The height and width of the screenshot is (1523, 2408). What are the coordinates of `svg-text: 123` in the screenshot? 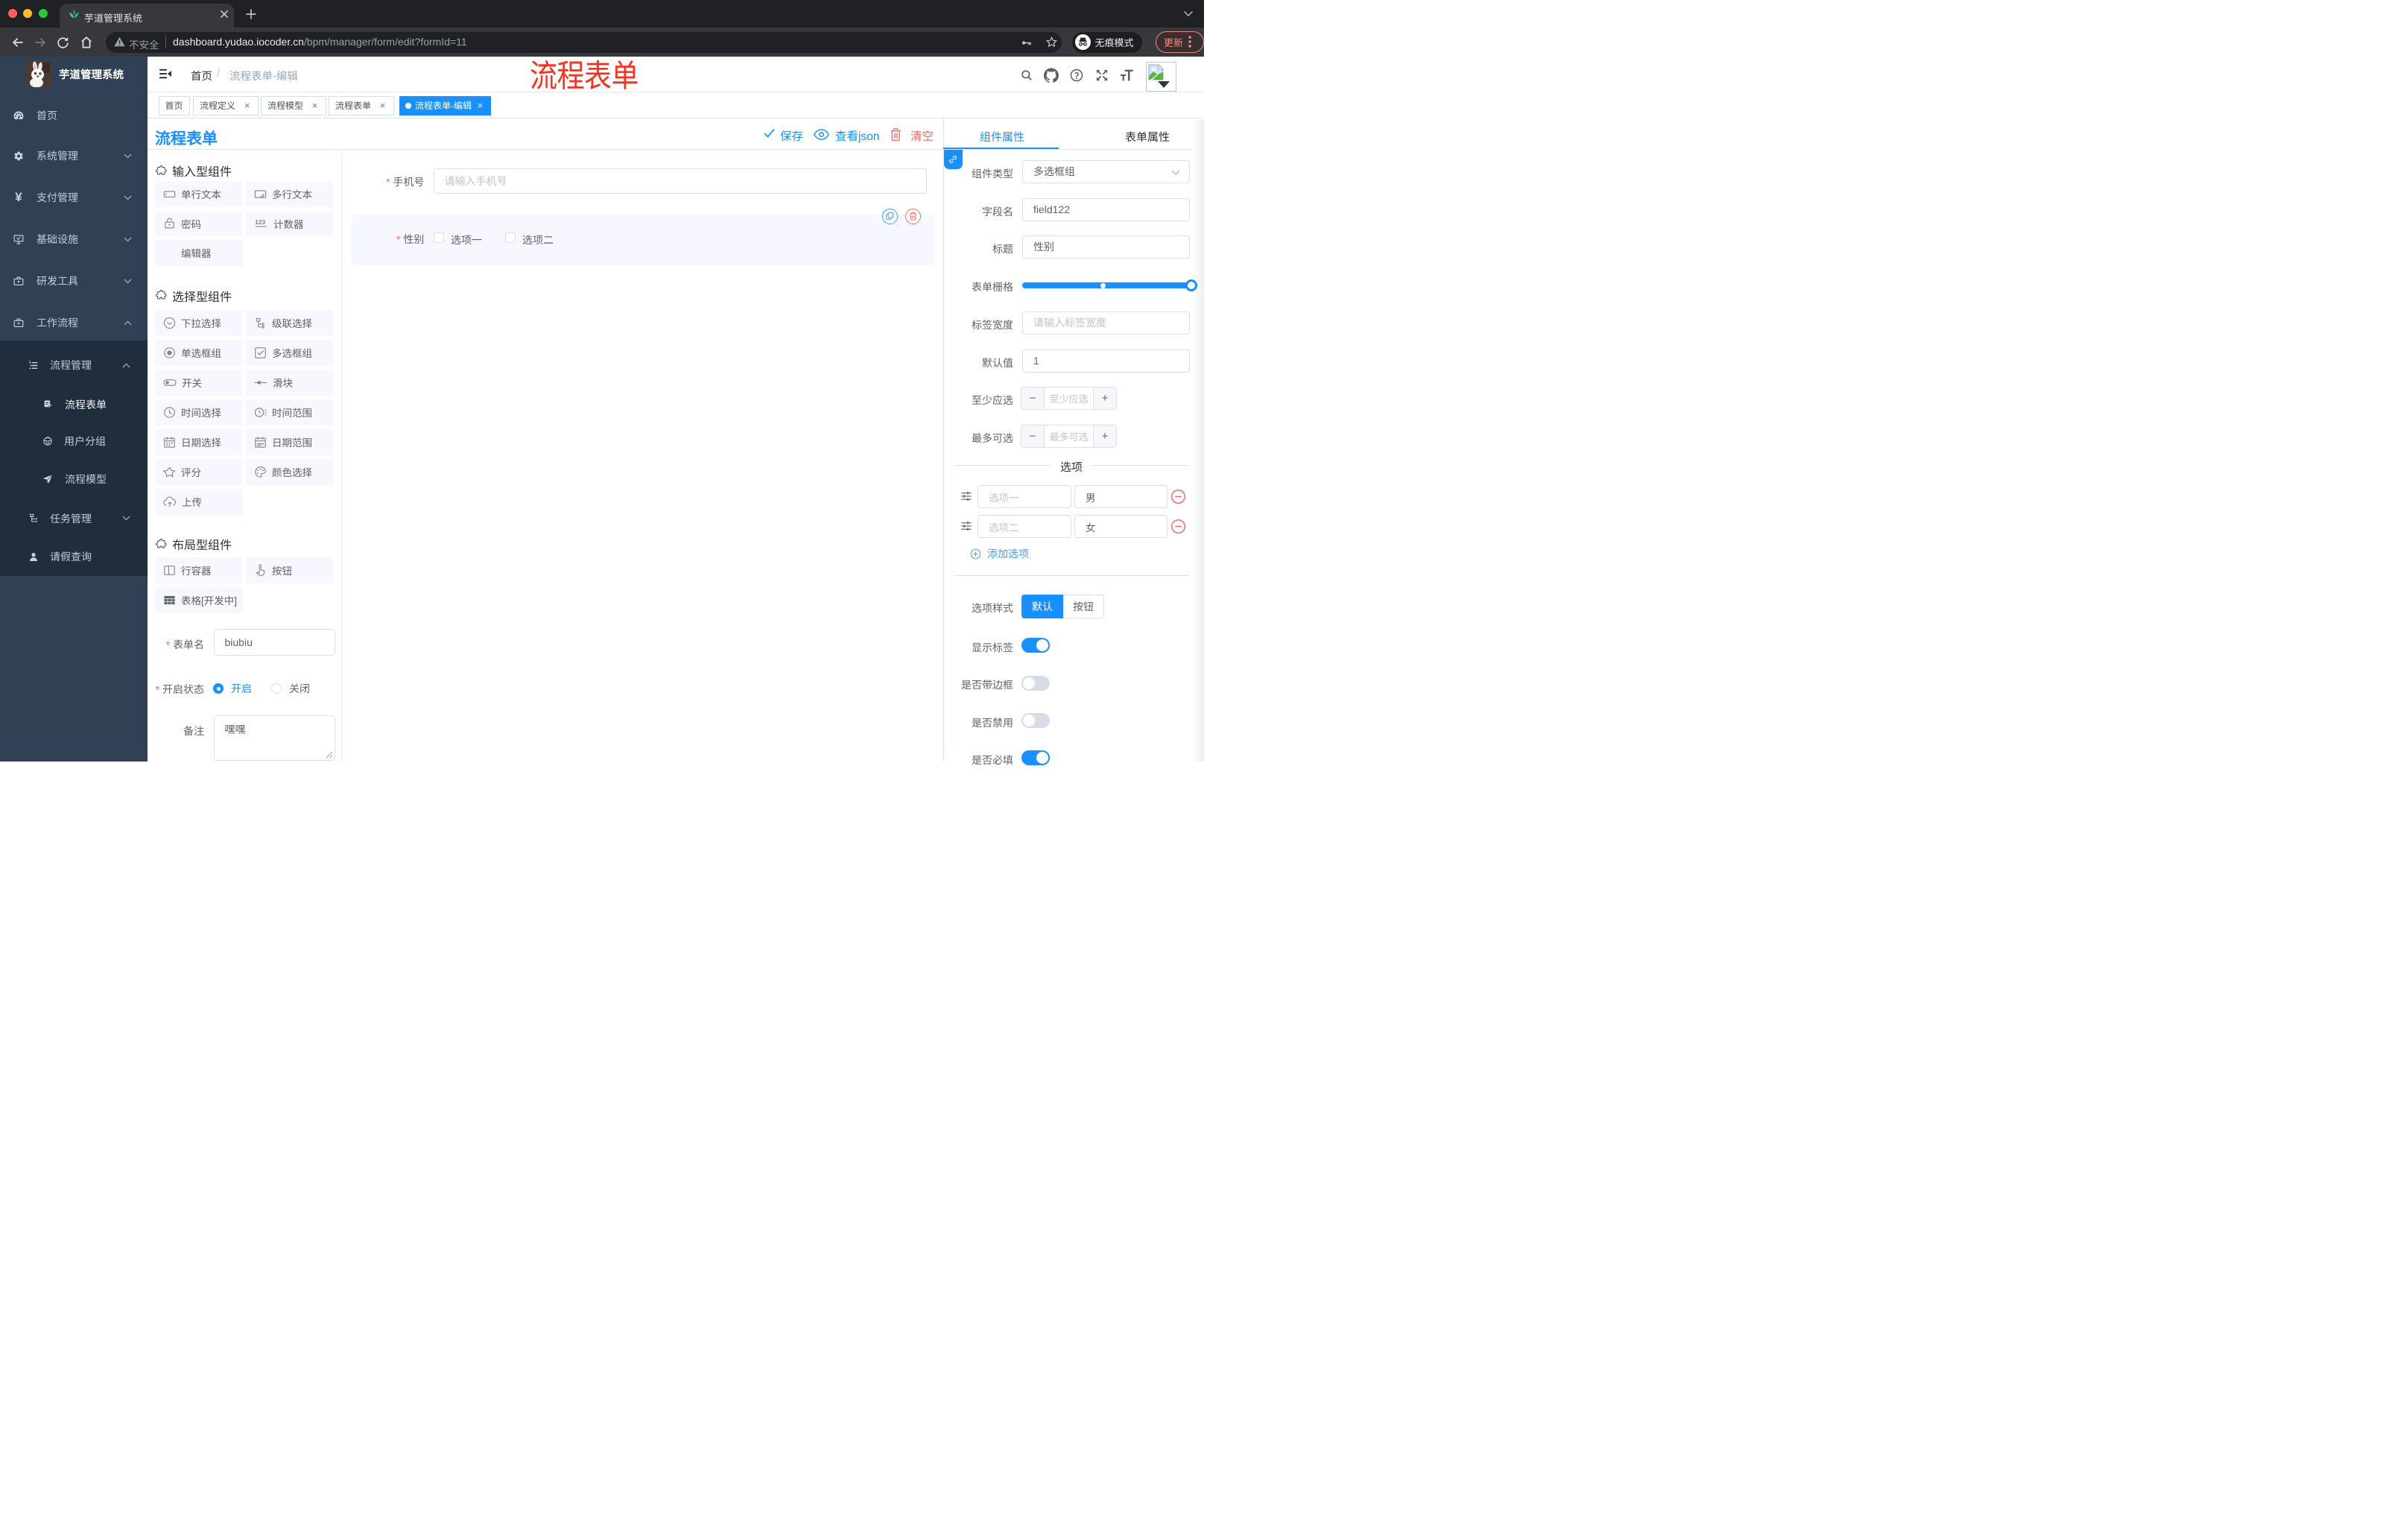 It's located at (260, 222).